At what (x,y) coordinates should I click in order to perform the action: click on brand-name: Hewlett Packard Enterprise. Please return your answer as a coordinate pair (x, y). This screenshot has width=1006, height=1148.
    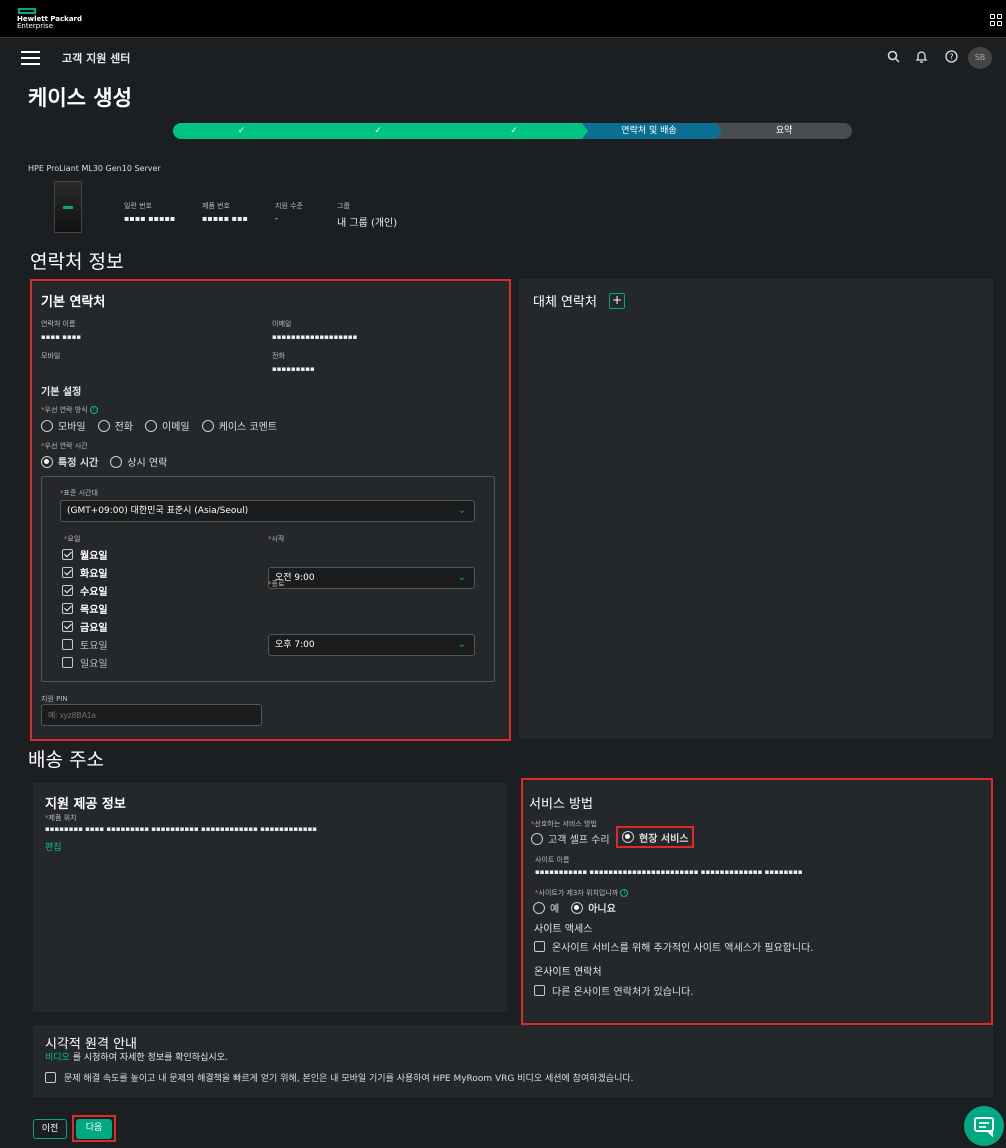
    Looking at the image, I should click on (49, 23).